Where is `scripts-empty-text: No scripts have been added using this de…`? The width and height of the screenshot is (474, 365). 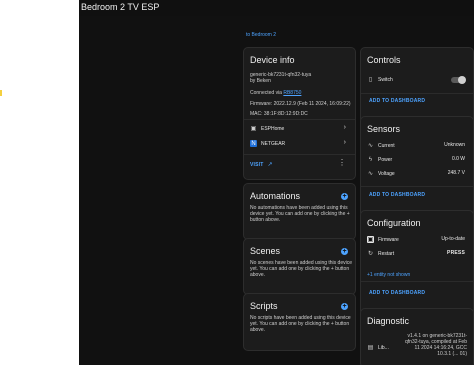
scripts-empty-text: No scripts have been added using this de… is located at coordinates (300, 324).